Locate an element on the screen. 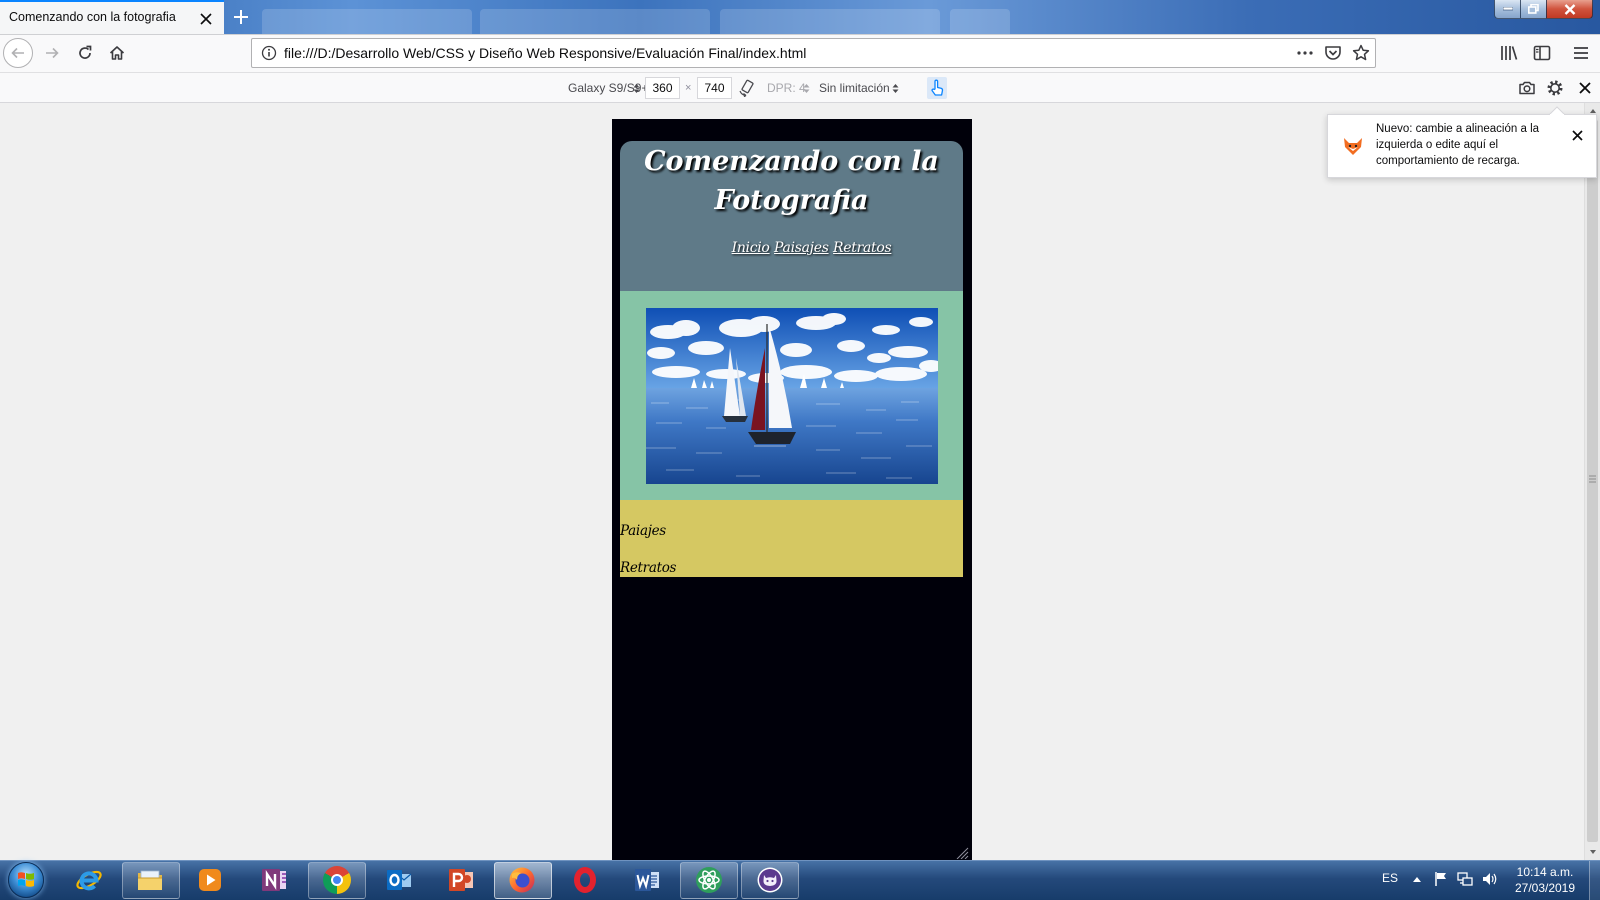 This screenshot has width=1600, height=900. chrome-icon-center is located at coordinates (337, 880).